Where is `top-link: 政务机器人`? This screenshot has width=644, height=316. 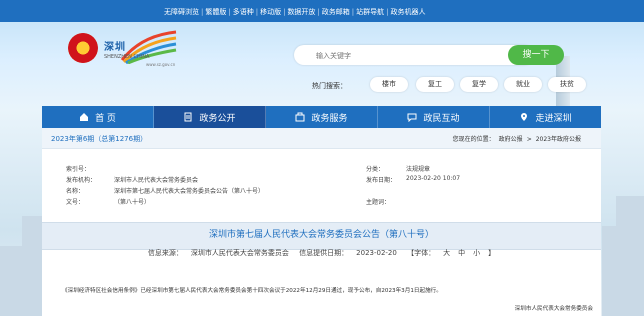 top-link: 政务机器人 is located at coordinates (408, 12).